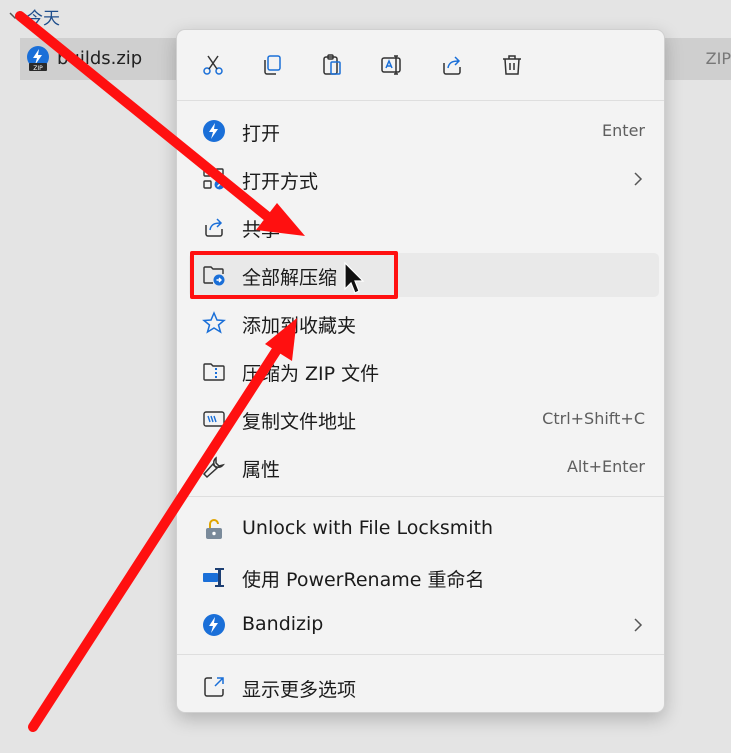 The image size is (731, 753). What do you see at coordinates (214, 372) in the screenshot?
I see `zip-folder-icon` at bounding box center [214, 372].